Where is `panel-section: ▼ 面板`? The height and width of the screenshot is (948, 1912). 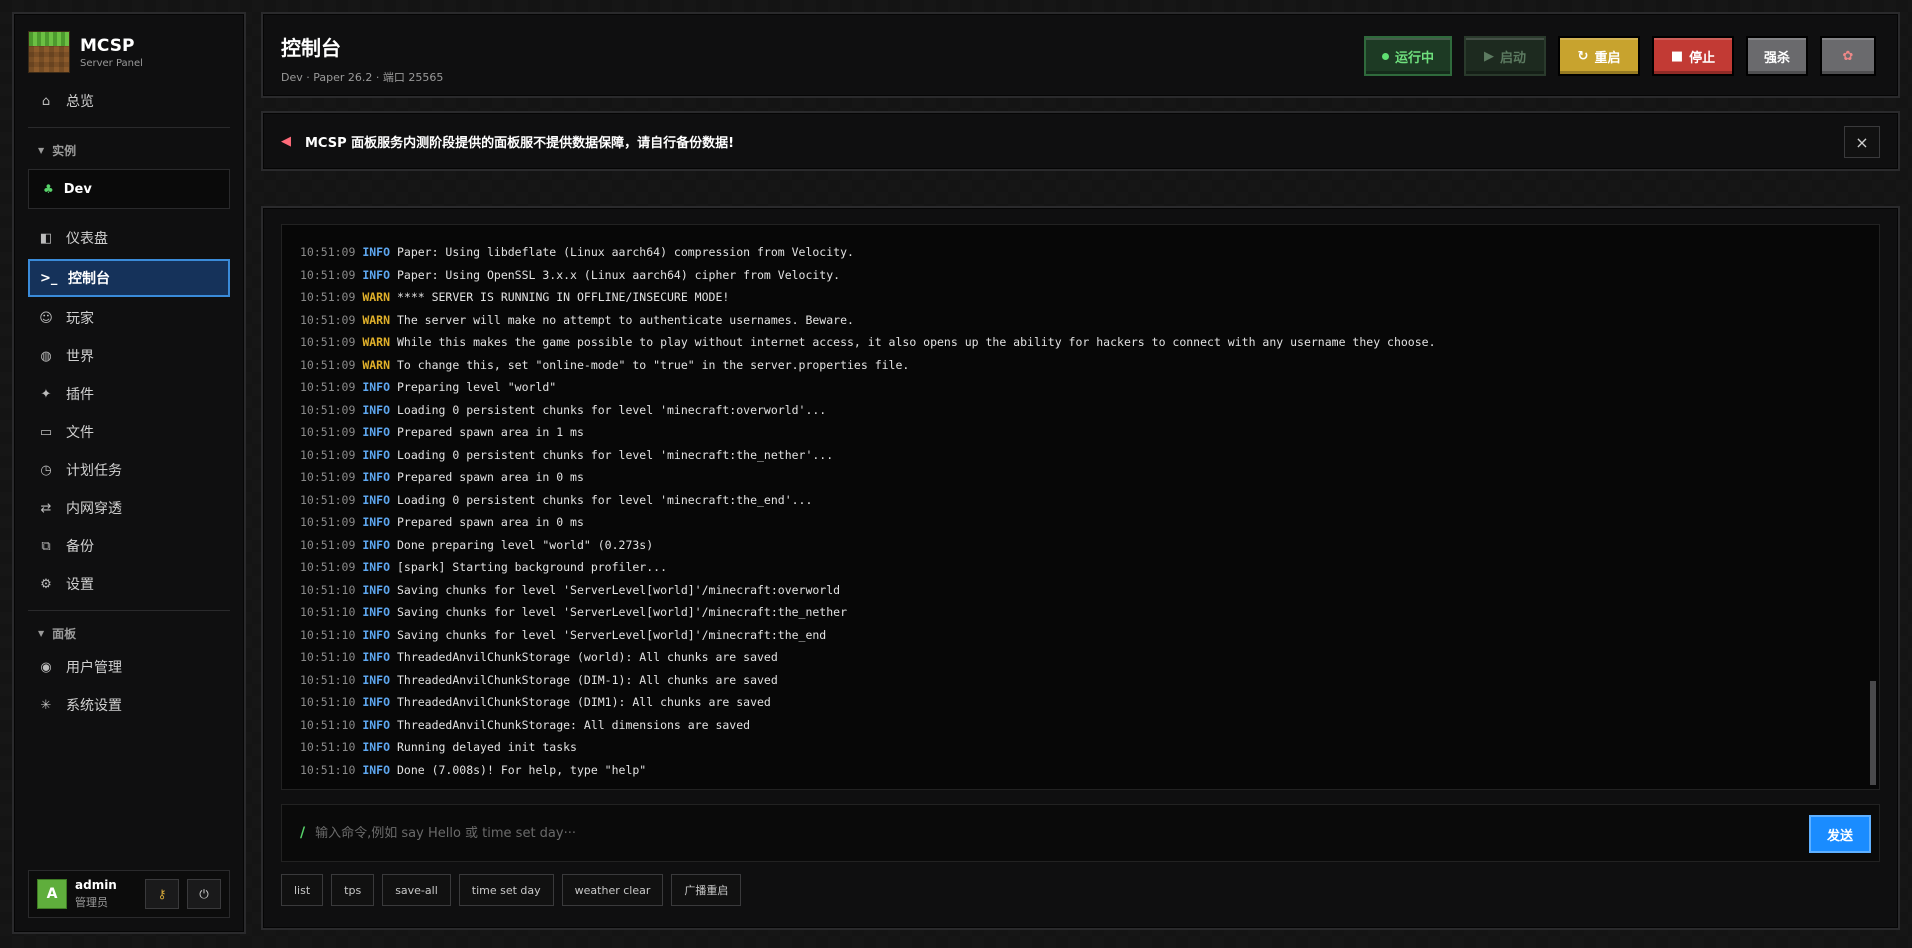
panel-section: ▼ 面板 is located at coordinates (129, 633).